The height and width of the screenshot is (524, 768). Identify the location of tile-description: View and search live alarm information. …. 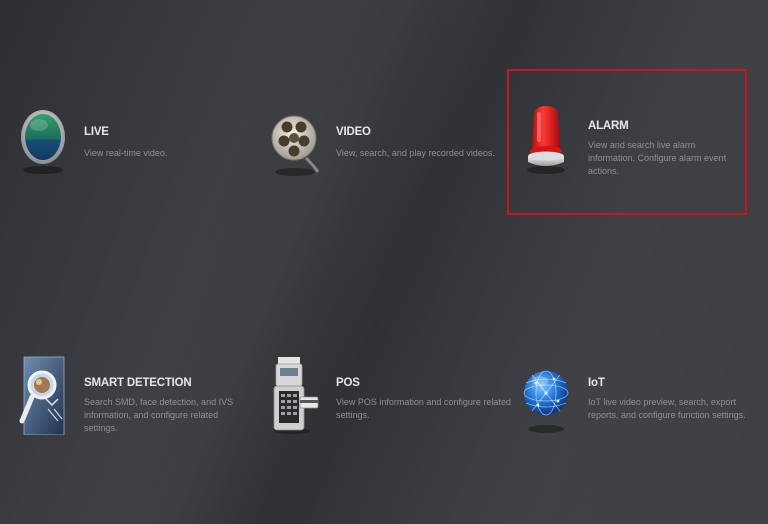
(657, 158).